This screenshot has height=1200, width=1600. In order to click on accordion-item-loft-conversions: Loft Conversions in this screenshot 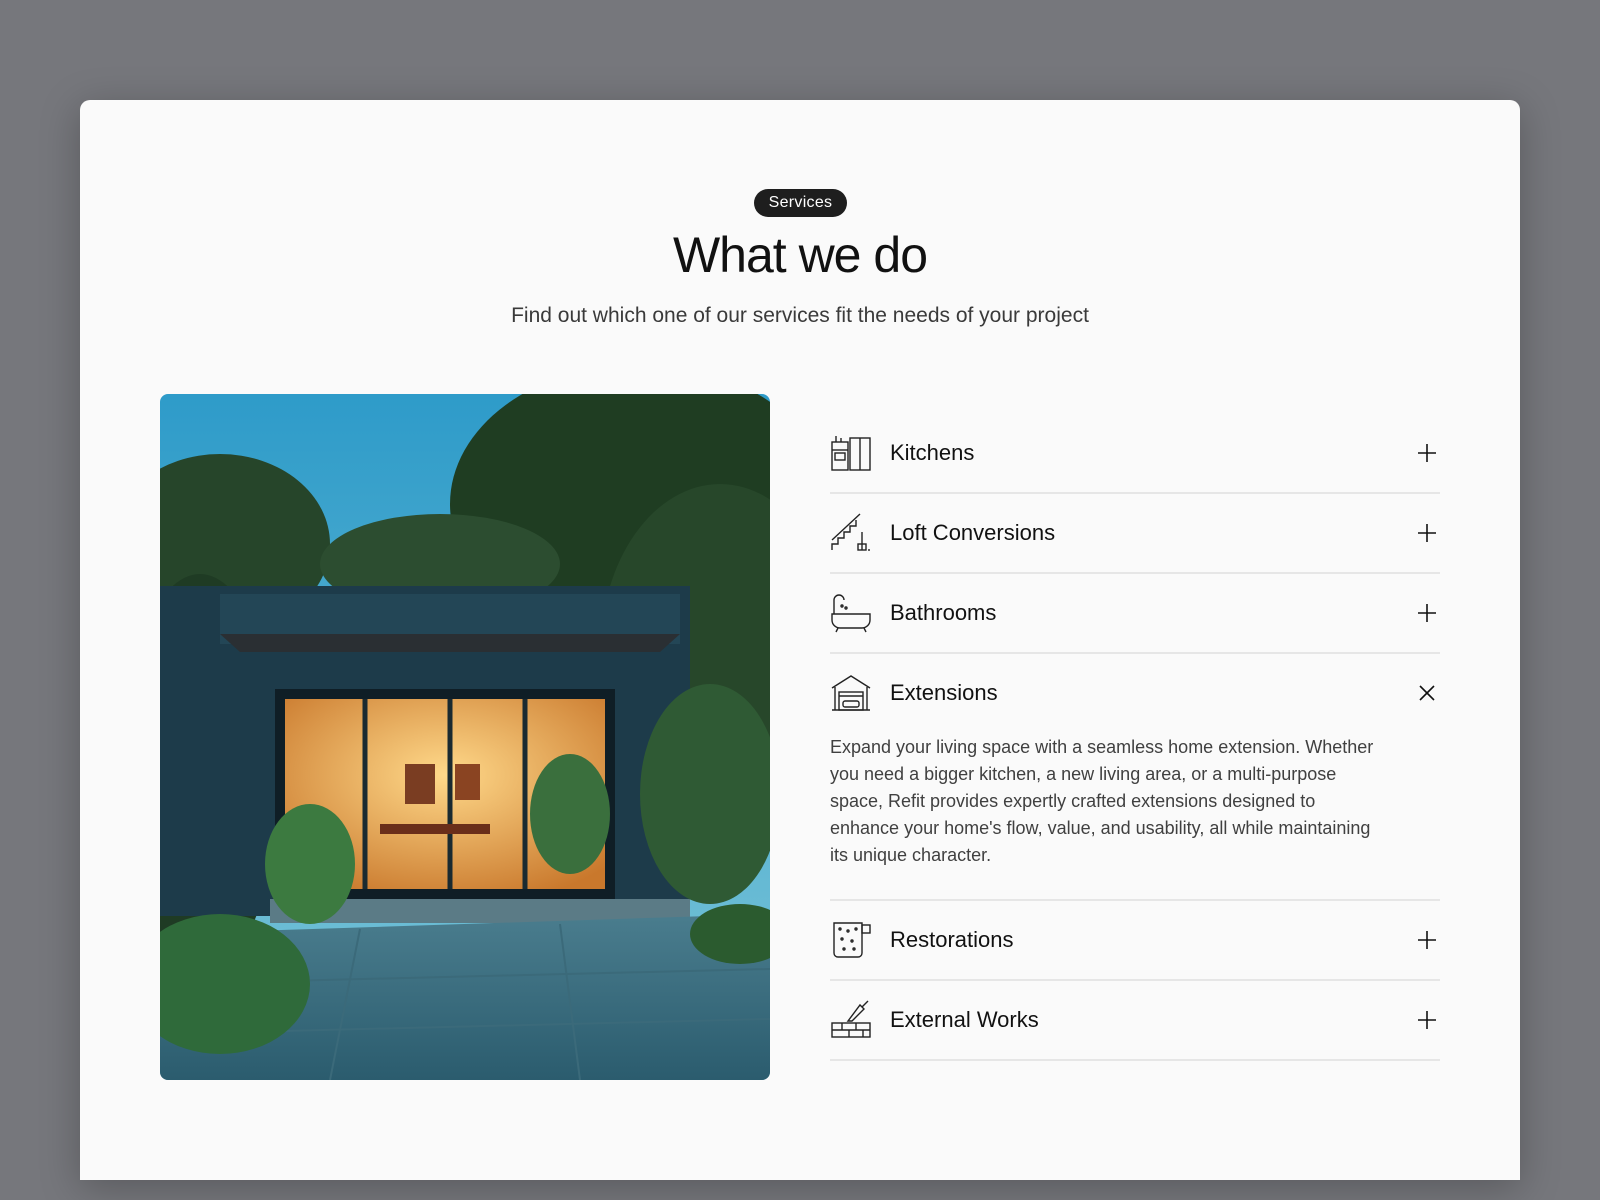, I will do `click(1135, 534)`.